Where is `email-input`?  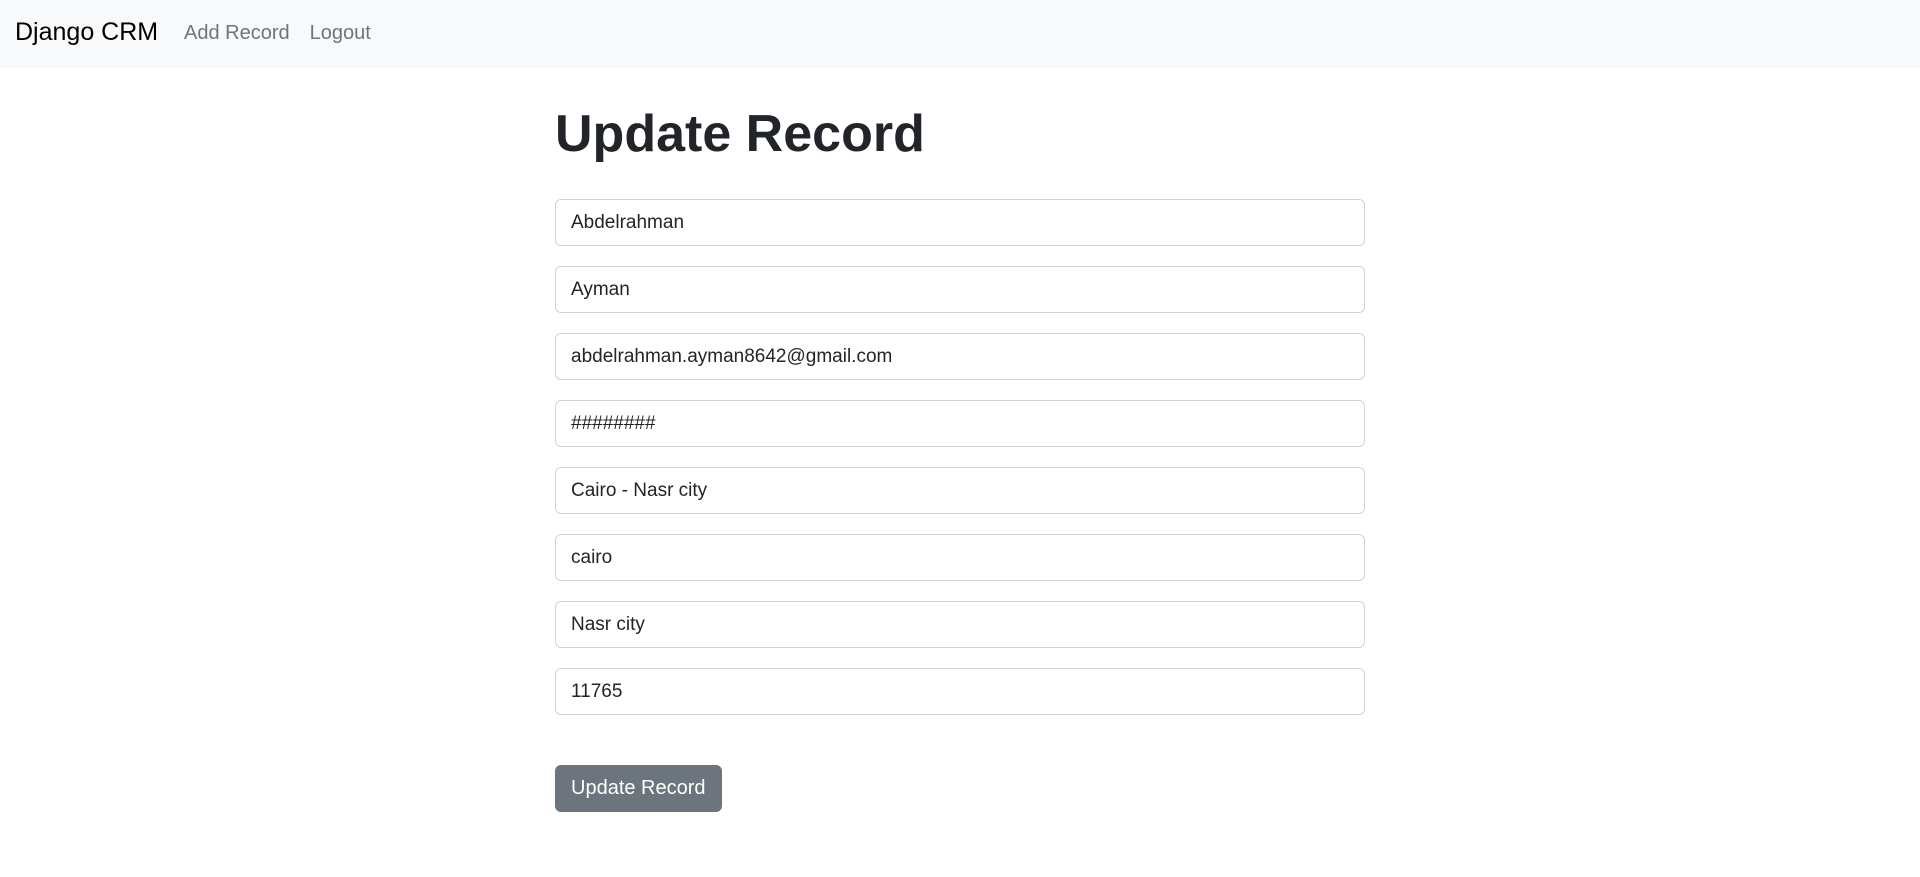 email-input is located at coordinates (960, 356).